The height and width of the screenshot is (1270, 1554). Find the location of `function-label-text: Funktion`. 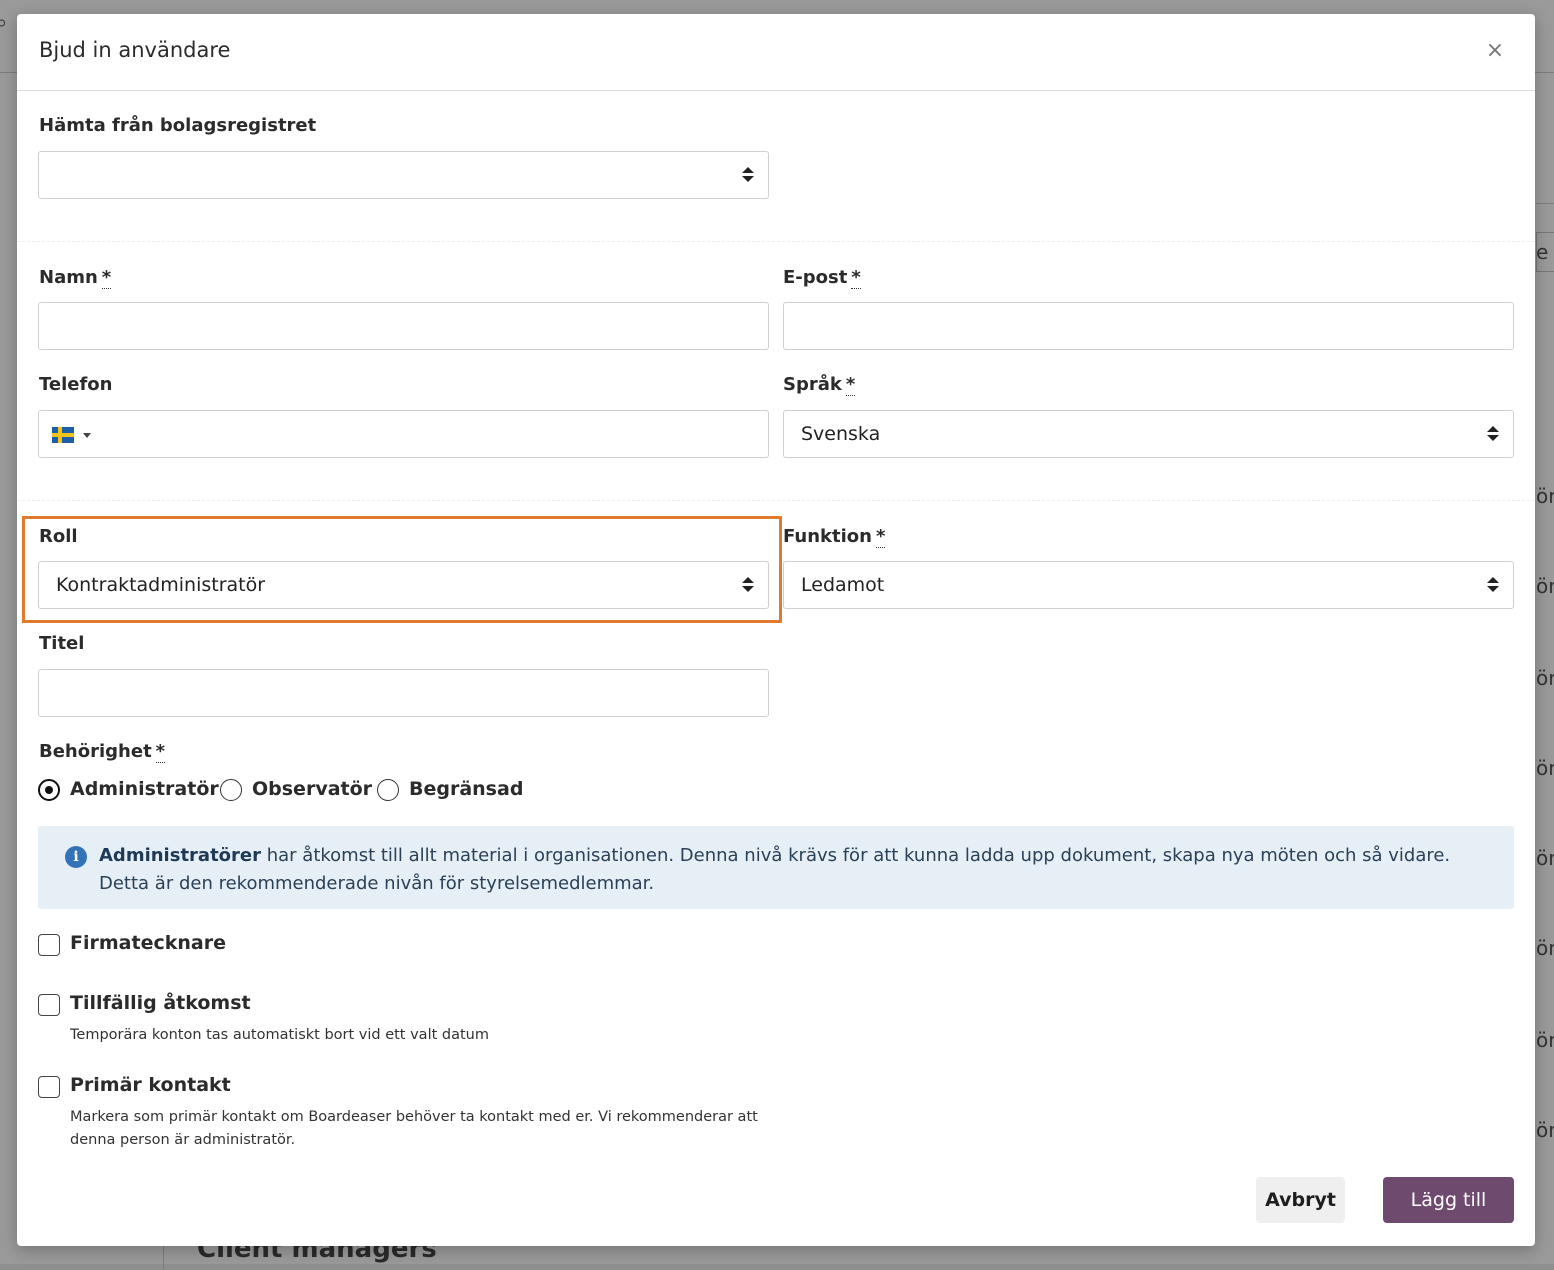

function-label-text: Funktion is located at coordinates (827, 536).